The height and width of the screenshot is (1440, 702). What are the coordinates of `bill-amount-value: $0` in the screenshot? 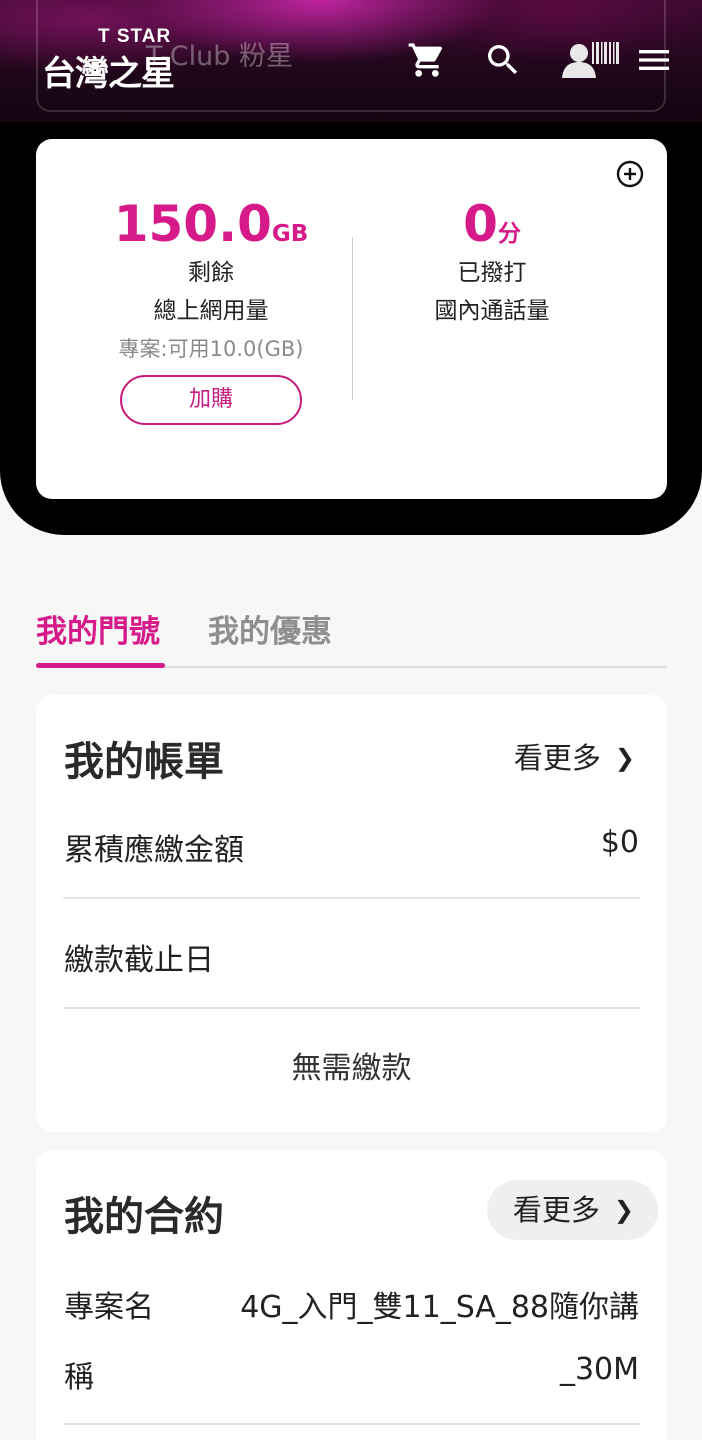 It's located at (619, 842).